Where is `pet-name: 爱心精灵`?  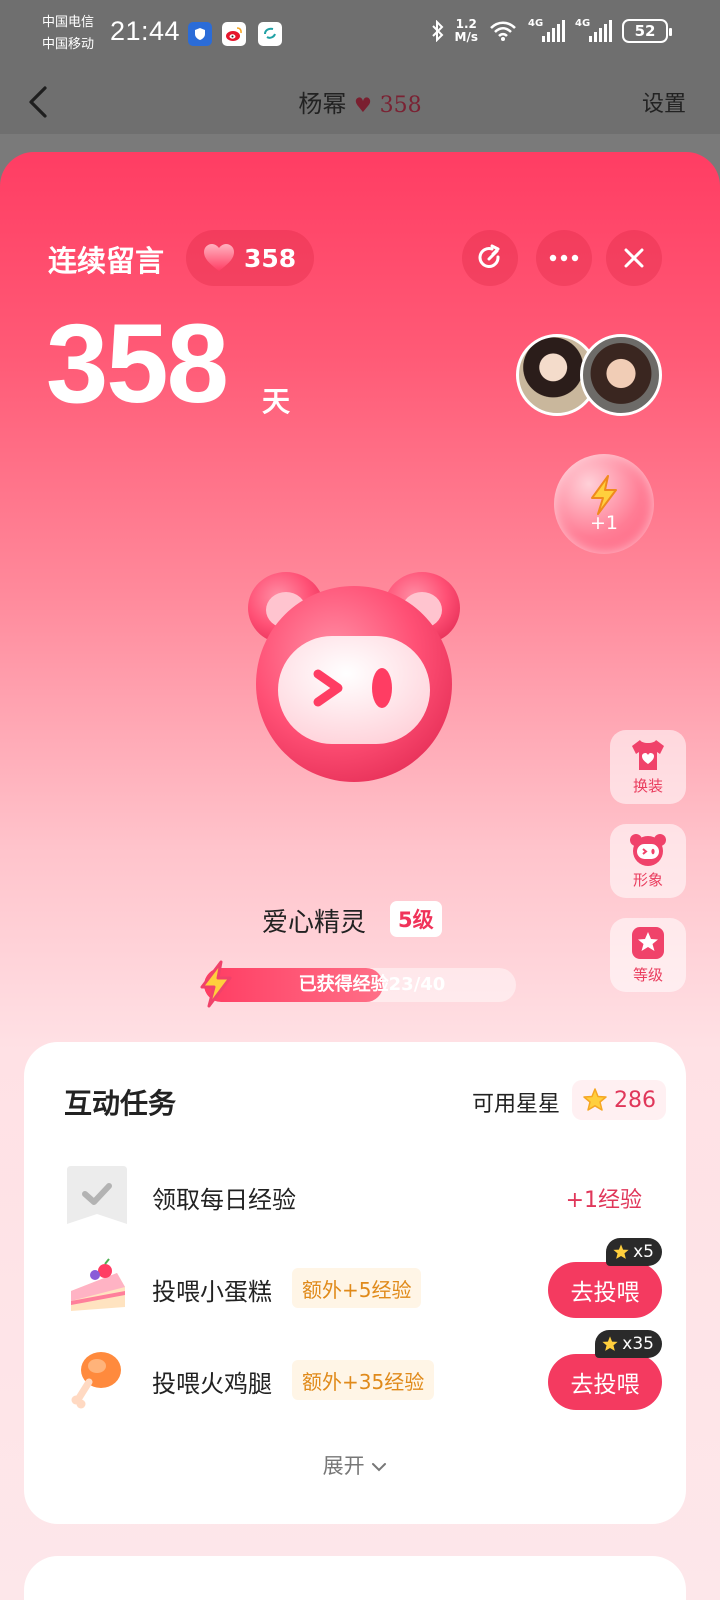 pet-name: 爱心精灵 is located at coordinates (314, 923).